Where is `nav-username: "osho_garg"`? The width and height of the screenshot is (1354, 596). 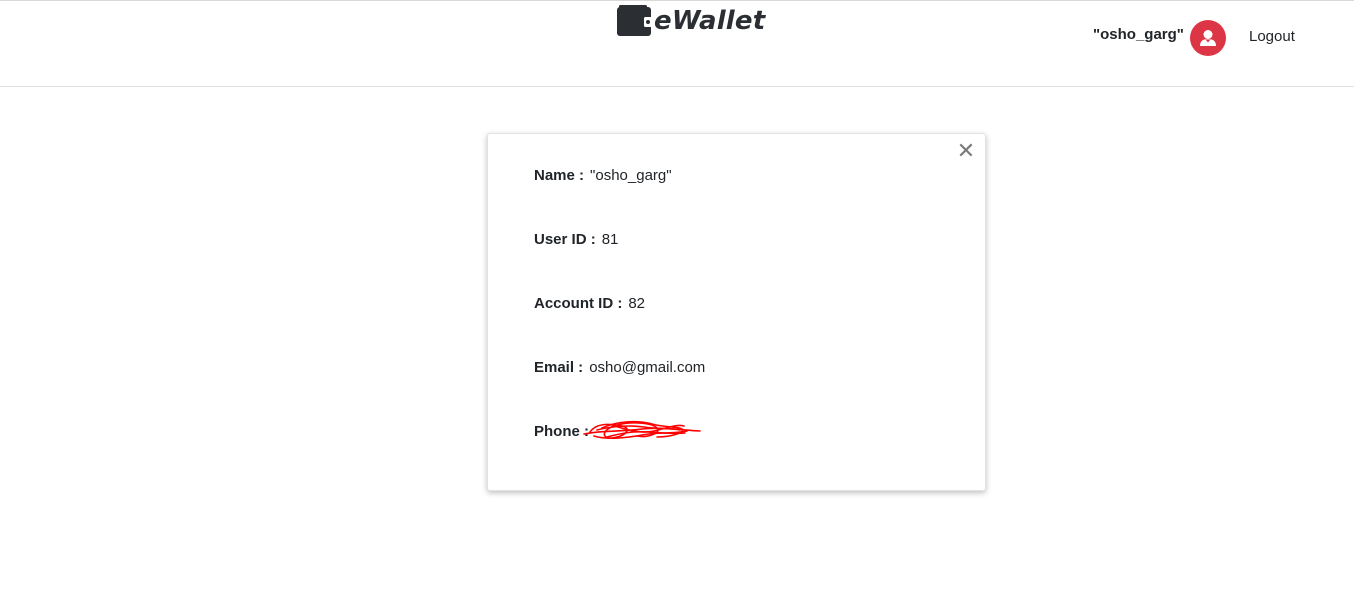 nav-username: "osho_garg" is located at coordinates (1138, 34).